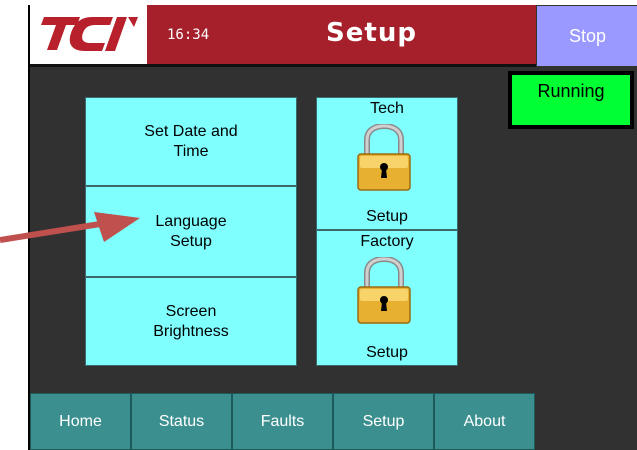 The width and height of the screenshot is (637, 450). Describe the element at coordinates (387, 108) in the screenshot. I see `tech-title: Tech` at that location.